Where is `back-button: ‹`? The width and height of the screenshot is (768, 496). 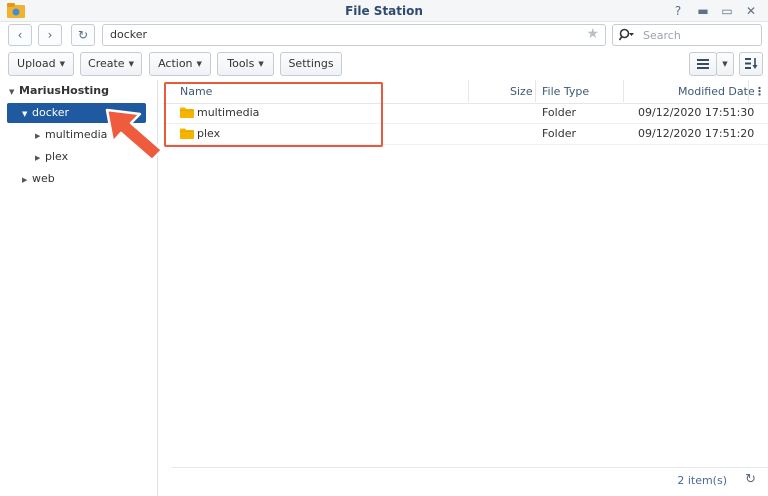
back-button: ‹ is located at coordinates (20, 35).